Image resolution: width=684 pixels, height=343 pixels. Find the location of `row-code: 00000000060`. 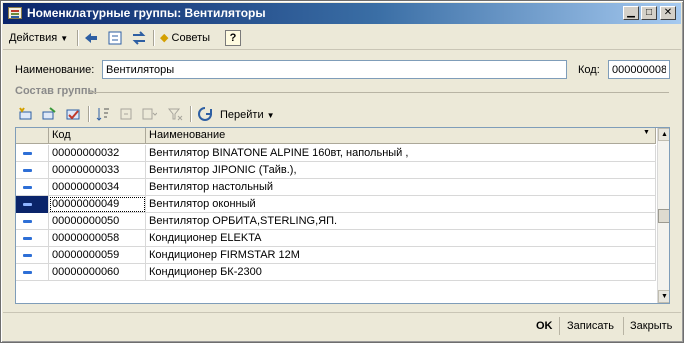

row-code: 00000000060 is located at coordinates (97, 272).